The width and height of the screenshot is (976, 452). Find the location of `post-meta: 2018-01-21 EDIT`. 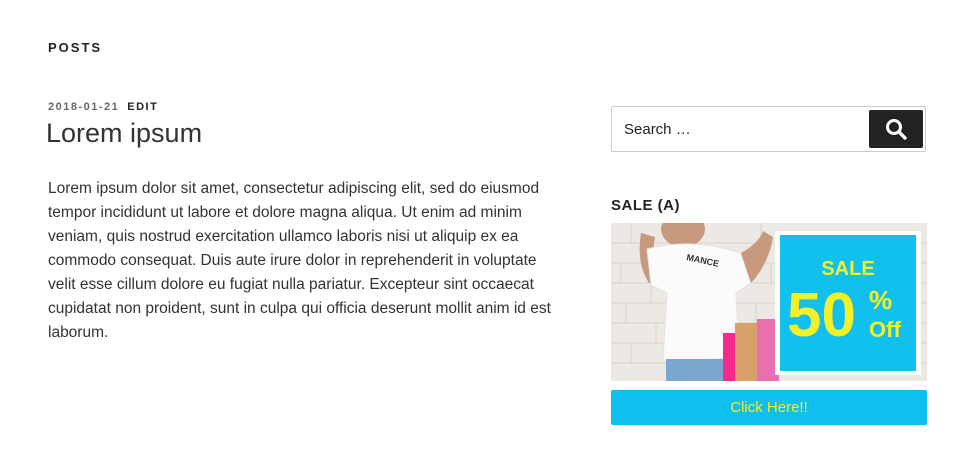

post-meta: 2018-01-21 EDIT is located at coordinates (103, 107).